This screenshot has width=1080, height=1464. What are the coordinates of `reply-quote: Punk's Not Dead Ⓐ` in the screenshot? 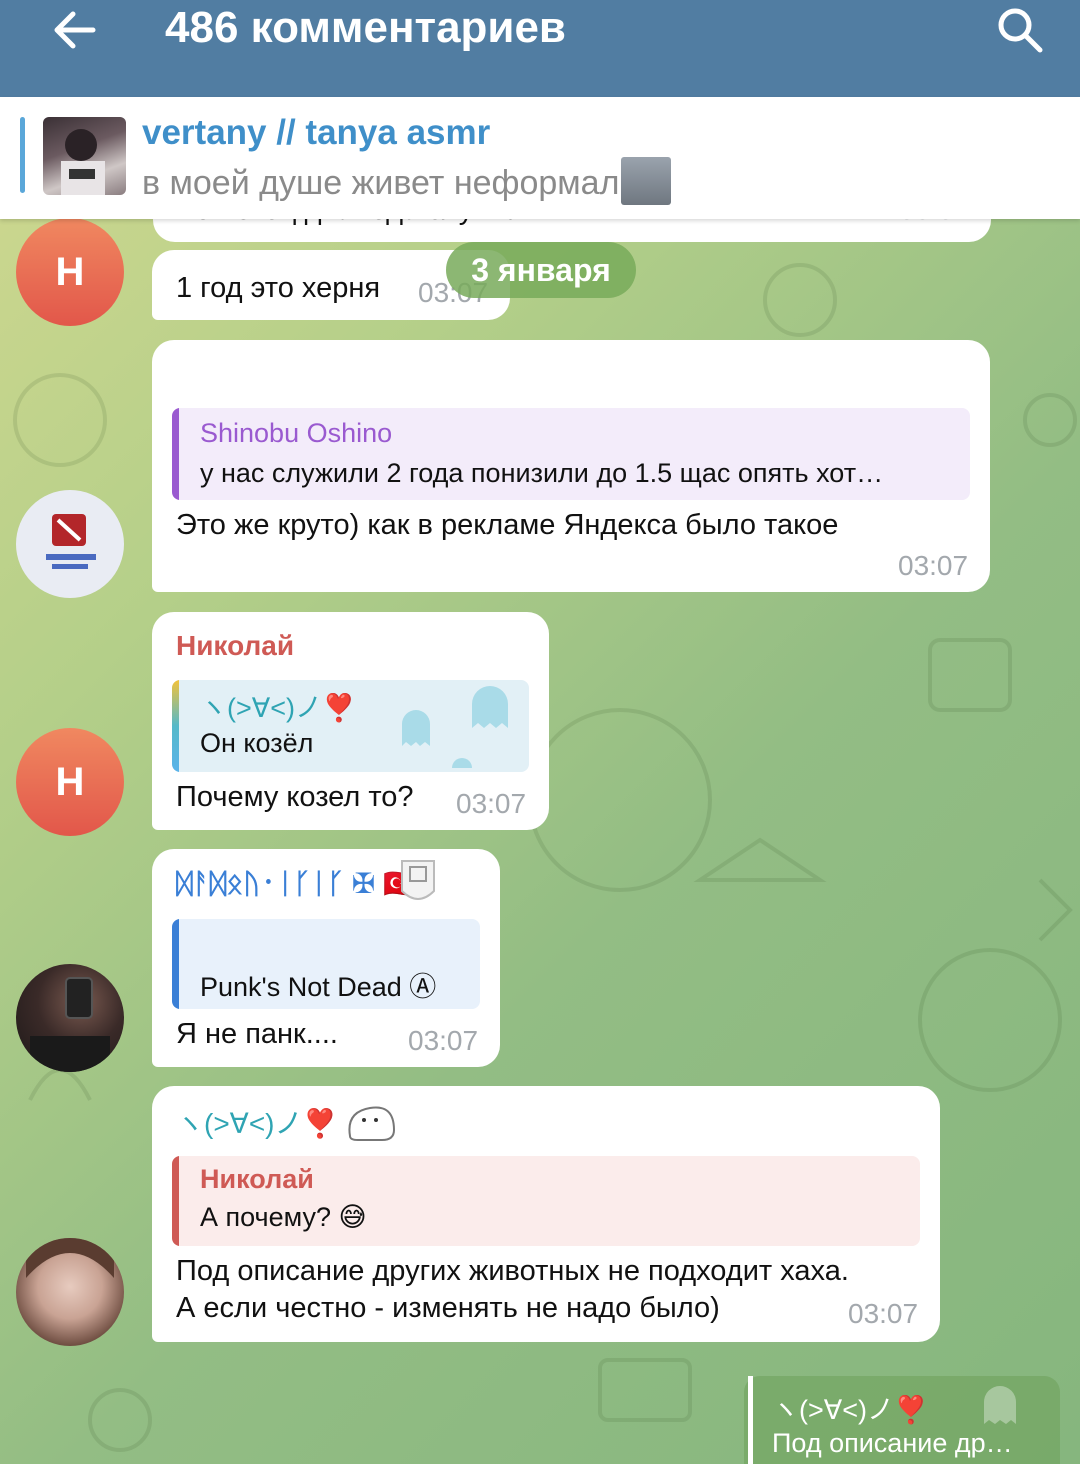 It's located at (326, 964).